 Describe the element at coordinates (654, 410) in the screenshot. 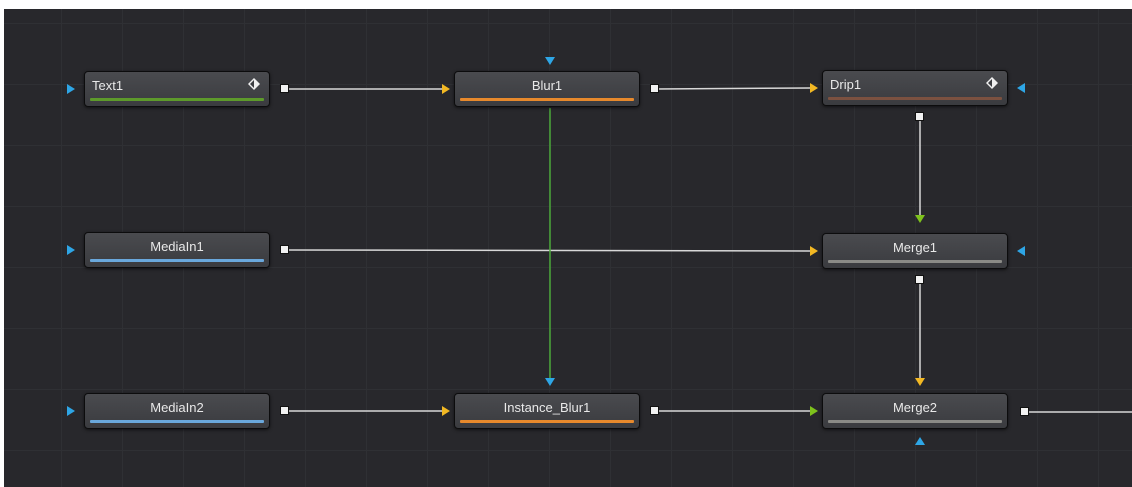

I see `instance-blur1-output-port` at that location.